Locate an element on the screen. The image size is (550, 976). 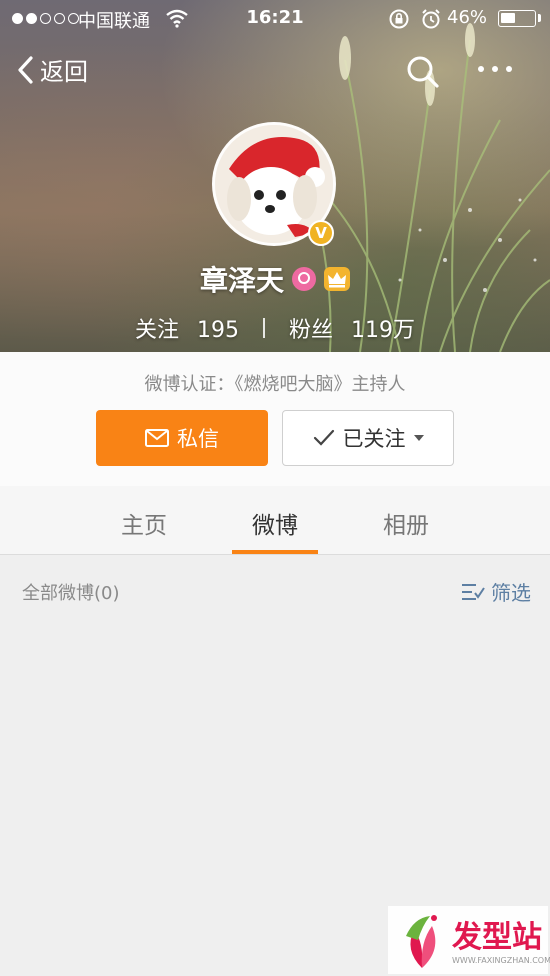
filter-button: 筛选 is located at coordinates (496, 591).